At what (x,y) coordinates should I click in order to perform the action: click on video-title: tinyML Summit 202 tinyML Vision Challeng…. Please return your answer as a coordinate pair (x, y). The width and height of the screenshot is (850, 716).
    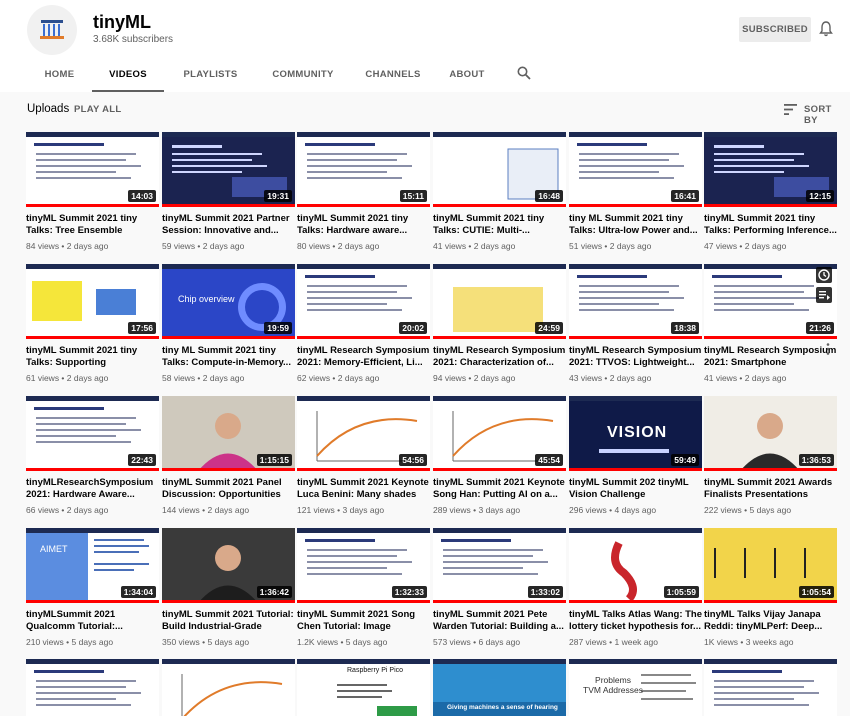
    Looking at the image, I should click on (635, 489).